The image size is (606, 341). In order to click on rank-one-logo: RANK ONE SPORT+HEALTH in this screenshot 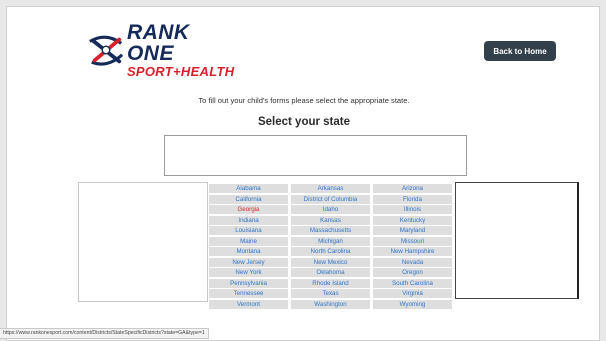, I will do `click(162, 50)`.